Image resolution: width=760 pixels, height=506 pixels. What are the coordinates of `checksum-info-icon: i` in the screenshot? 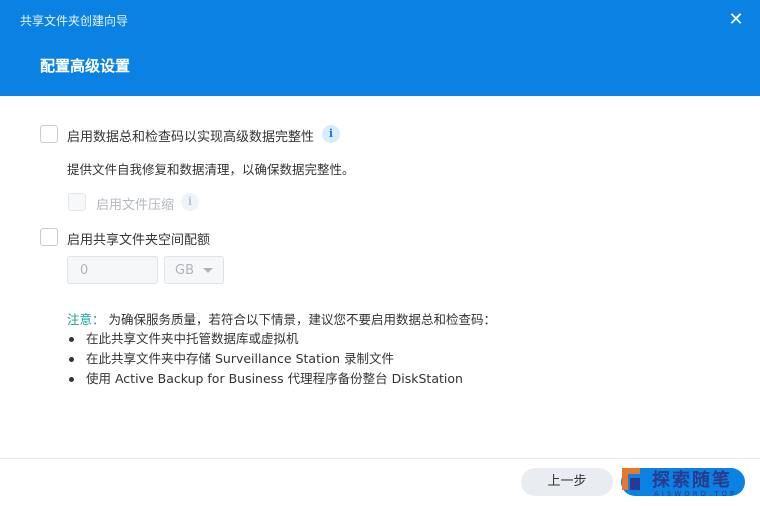 It's located at (331, 134).